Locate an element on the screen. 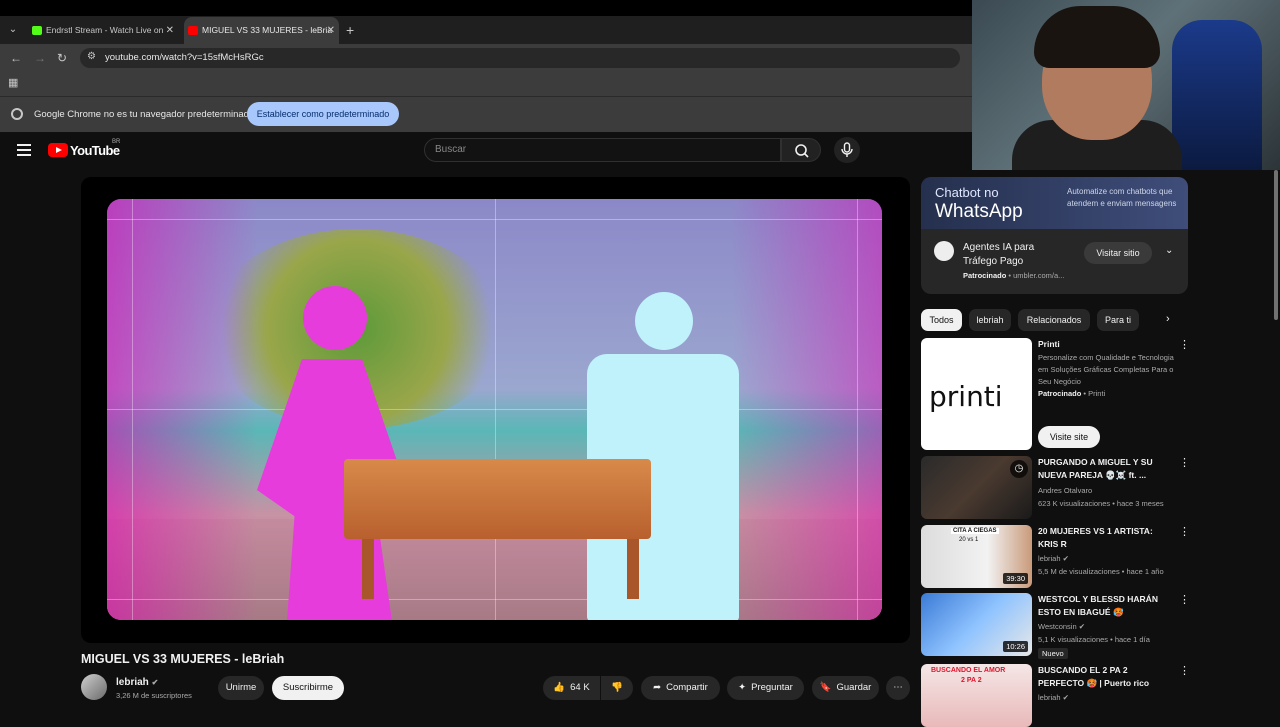  new-badge: Nuevo is located at coordinates (1053, 653).